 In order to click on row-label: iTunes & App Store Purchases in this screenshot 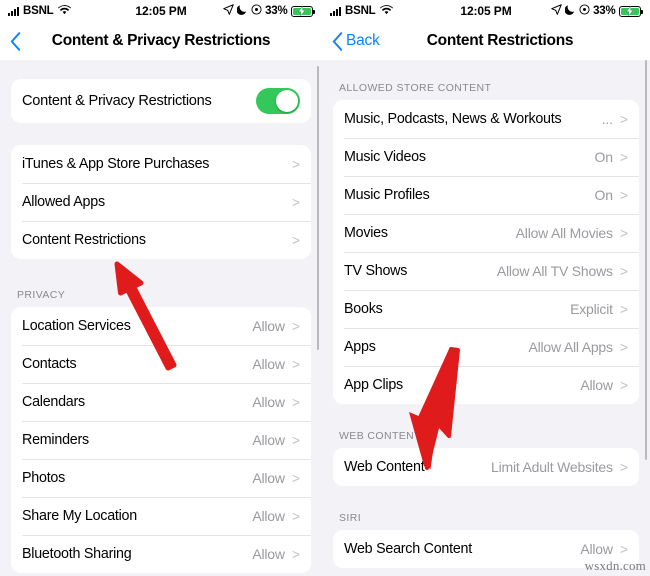, I will do `click(116, 164)`.